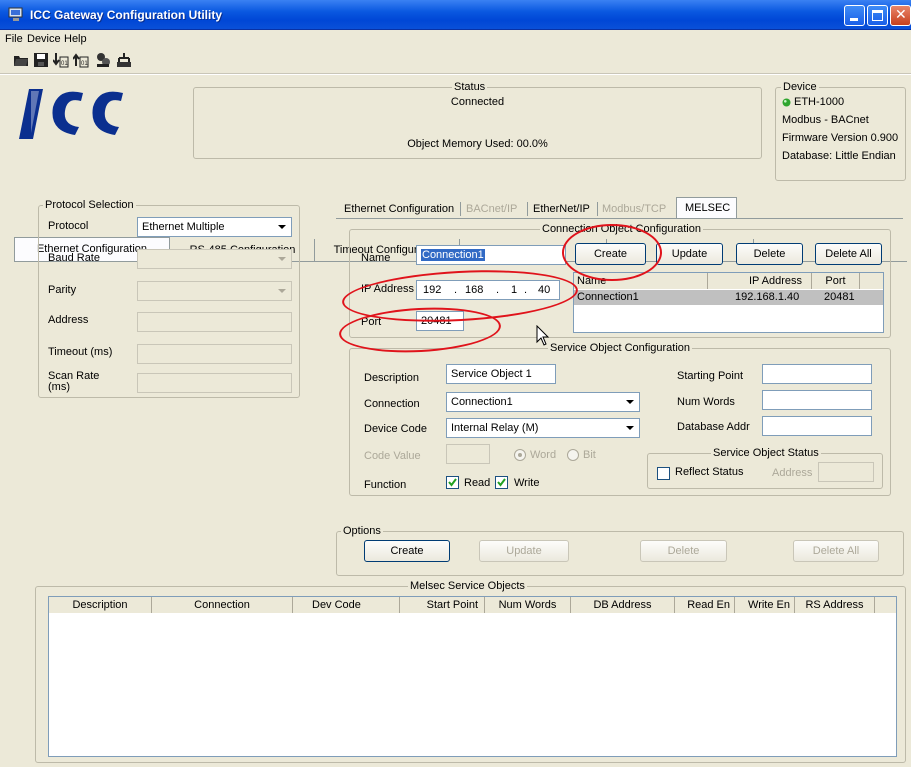 Image resolution: width=911 pixels, height=767 pixels. Describe the element at coordinates (399, 209) in the screenshot. I see `subtab-ethernet-configuration: Ethernet Configuration` at that location.